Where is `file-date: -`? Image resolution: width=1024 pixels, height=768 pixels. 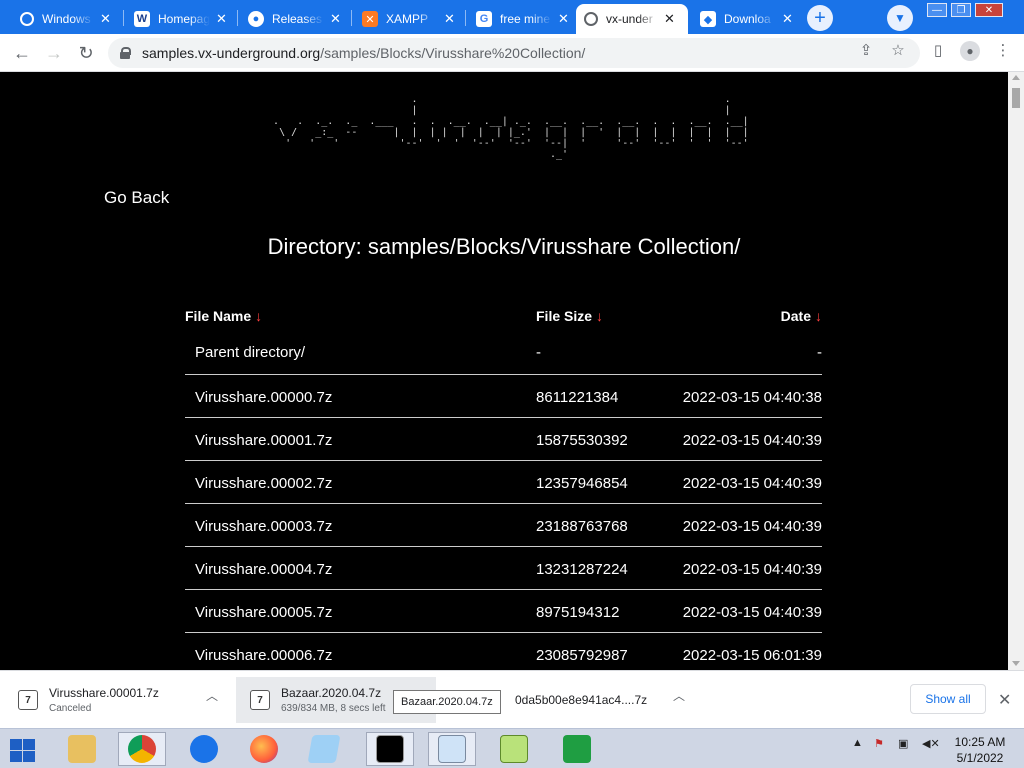
file-date: - is located at coordinates (819, 352).